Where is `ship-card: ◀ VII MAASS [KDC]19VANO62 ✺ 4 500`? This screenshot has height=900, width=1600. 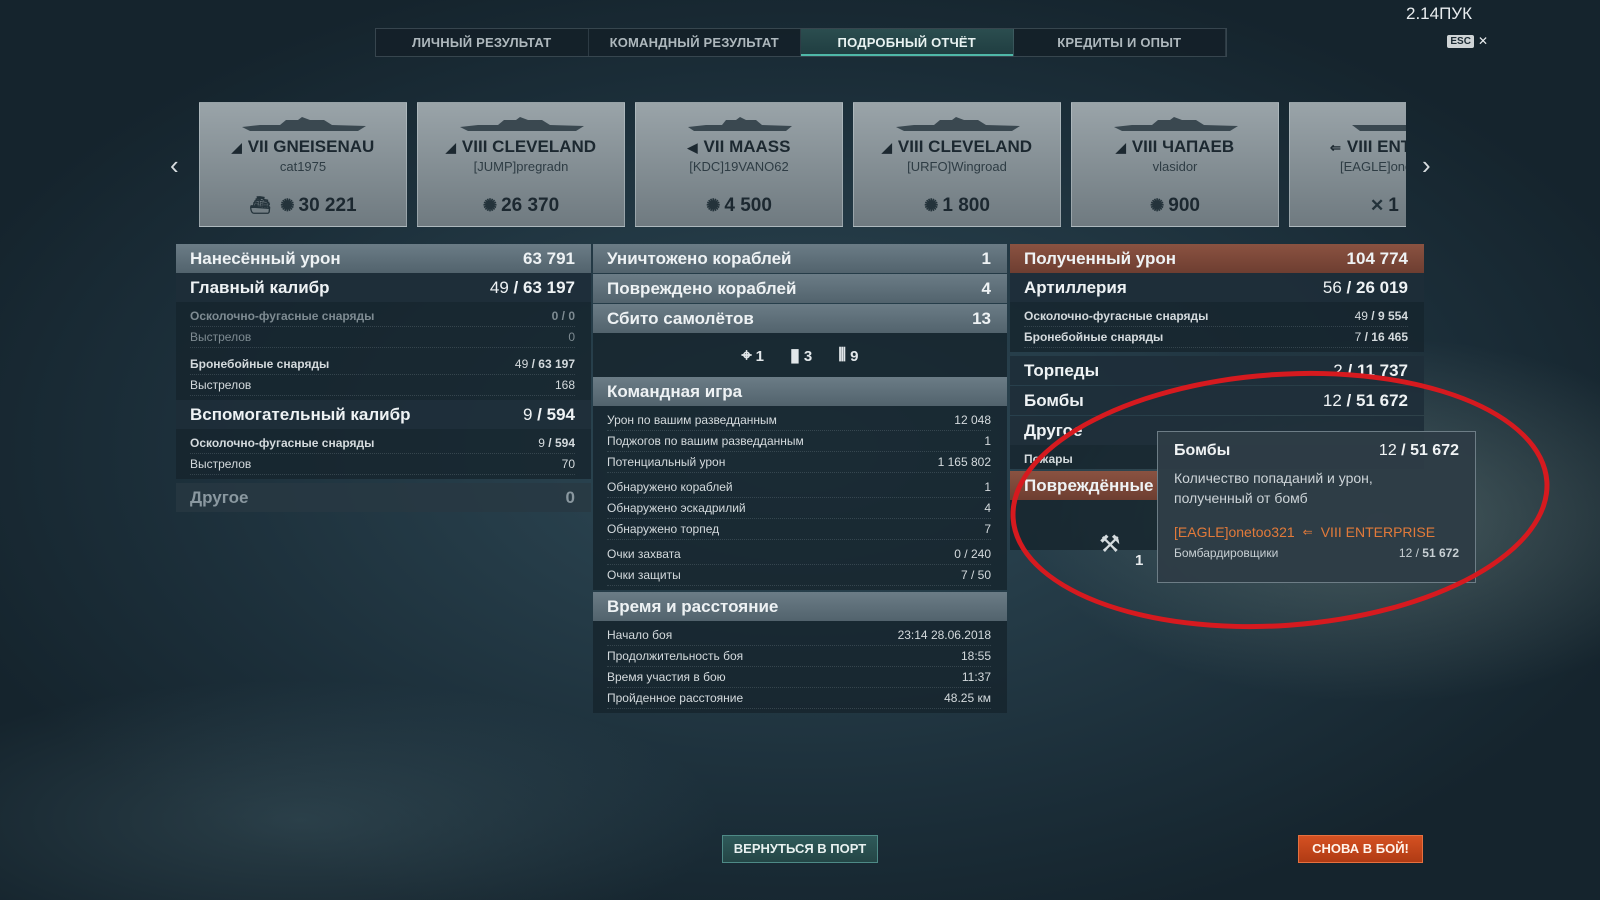
ship-card: ◀ VII MAASS [KDC]19VANO62 ✺ 4 500 is located at coordinates (739, 164).